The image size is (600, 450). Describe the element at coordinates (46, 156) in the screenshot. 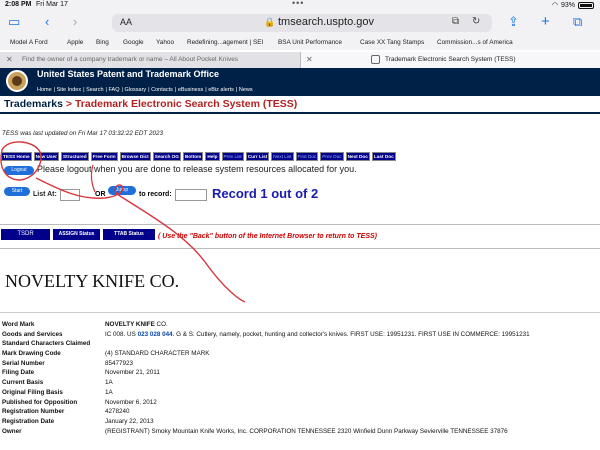

I see `nav-button-new-user: New User` at that location.